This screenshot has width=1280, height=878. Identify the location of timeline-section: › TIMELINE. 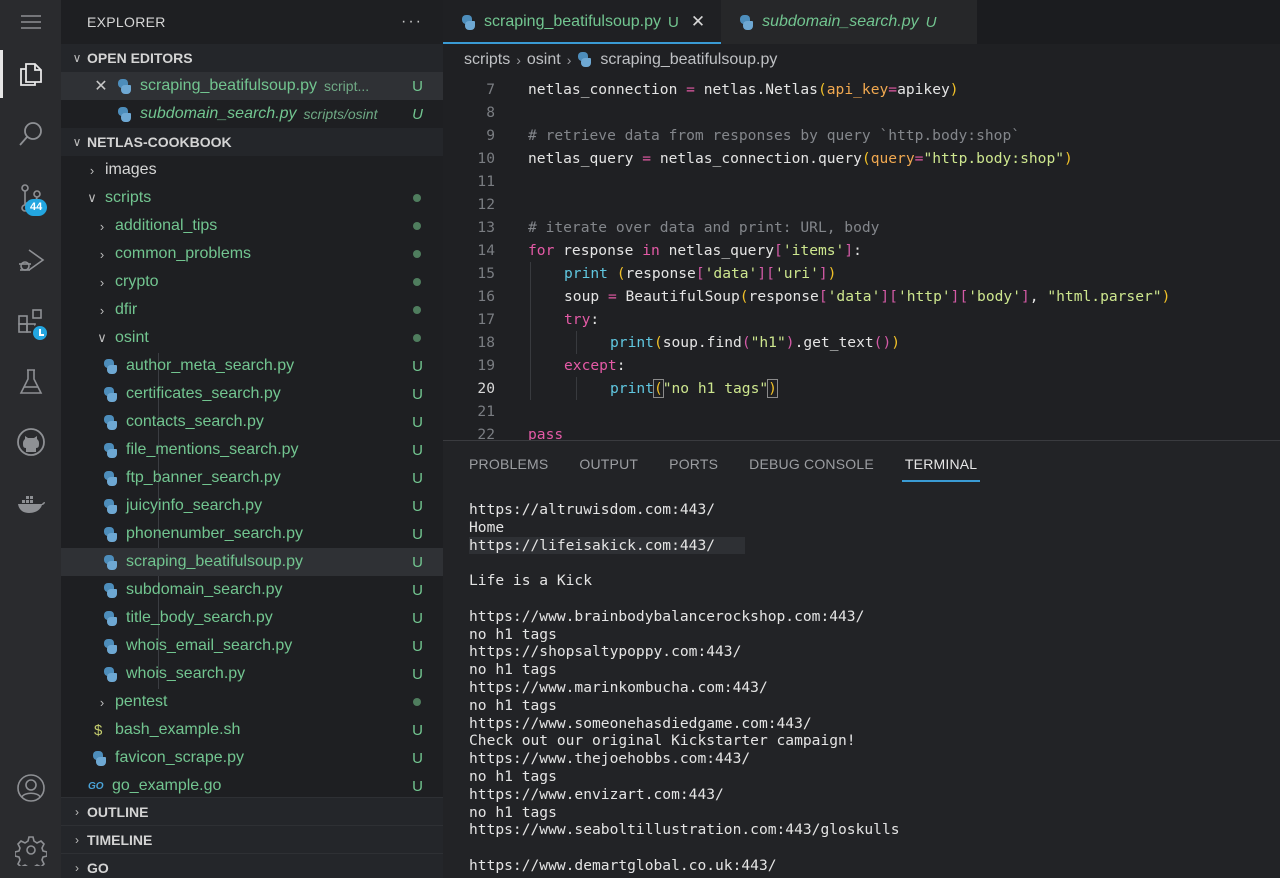
(252, 839).